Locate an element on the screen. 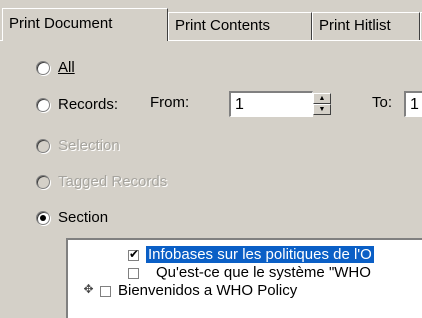 The height and width of the screenshot is (318, 422). spin-down-icon: ▼ is located at coordinates (322, 109).